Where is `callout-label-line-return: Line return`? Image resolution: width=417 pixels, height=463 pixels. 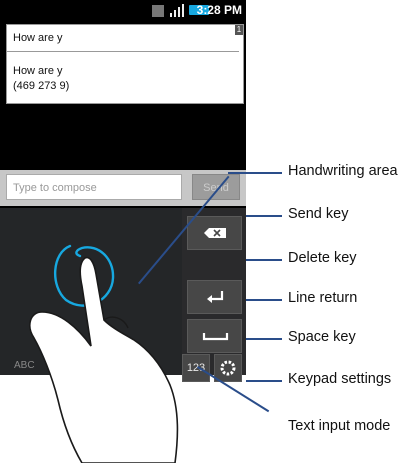 callout-label-line-return: Line return is located at coordinates (323, 298).